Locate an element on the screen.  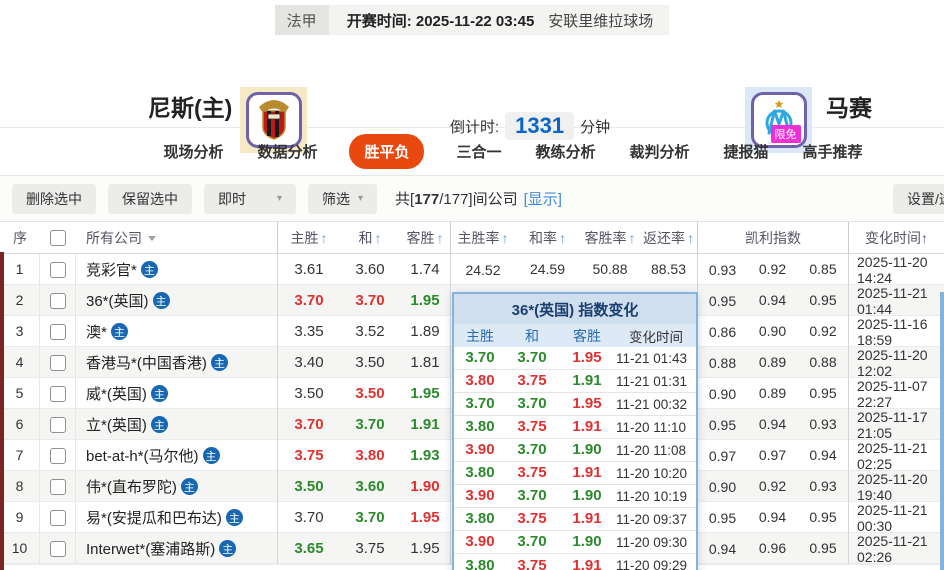
header-draw-rate: 和率 ↑ is located at coordinates (547, 238).